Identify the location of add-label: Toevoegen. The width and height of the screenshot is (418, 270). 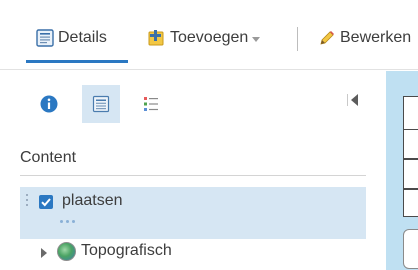
(209, 37).